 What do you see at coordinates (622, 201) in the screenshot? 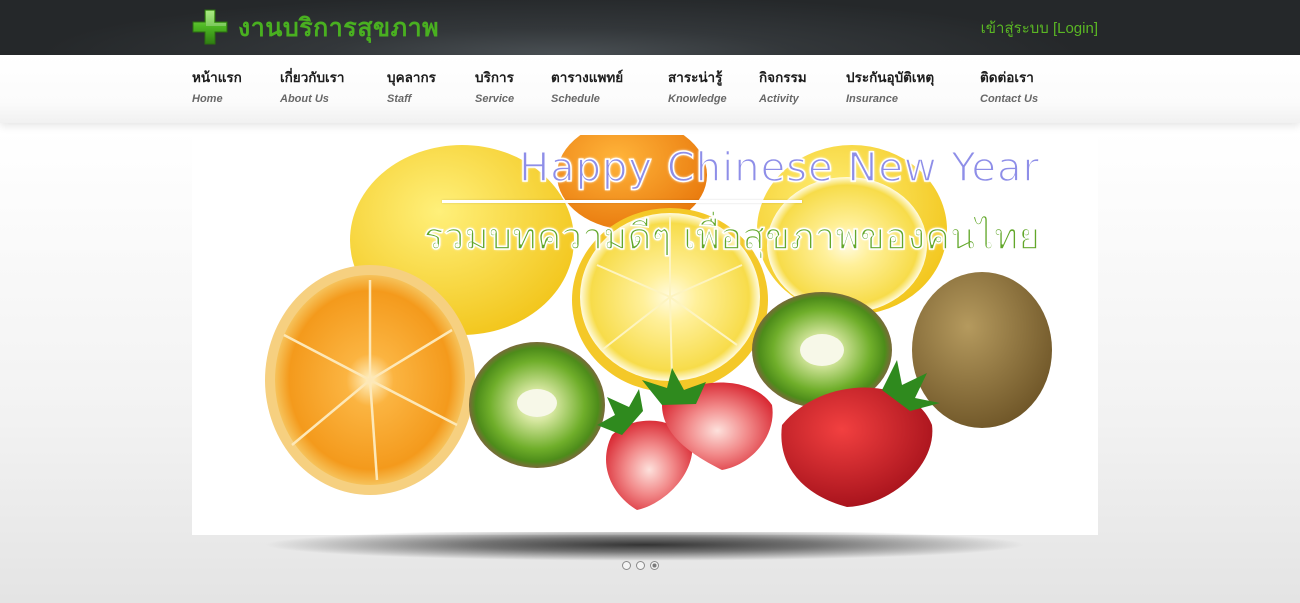
I see `banner-divider` at bounding box center [622, 201].